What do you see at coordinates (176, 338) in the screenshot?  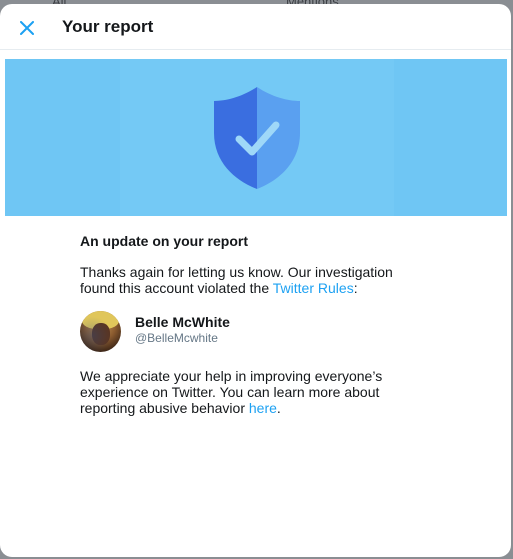 I see `account-handle: @BelleMcwhite` at bounding box center [176, 338].